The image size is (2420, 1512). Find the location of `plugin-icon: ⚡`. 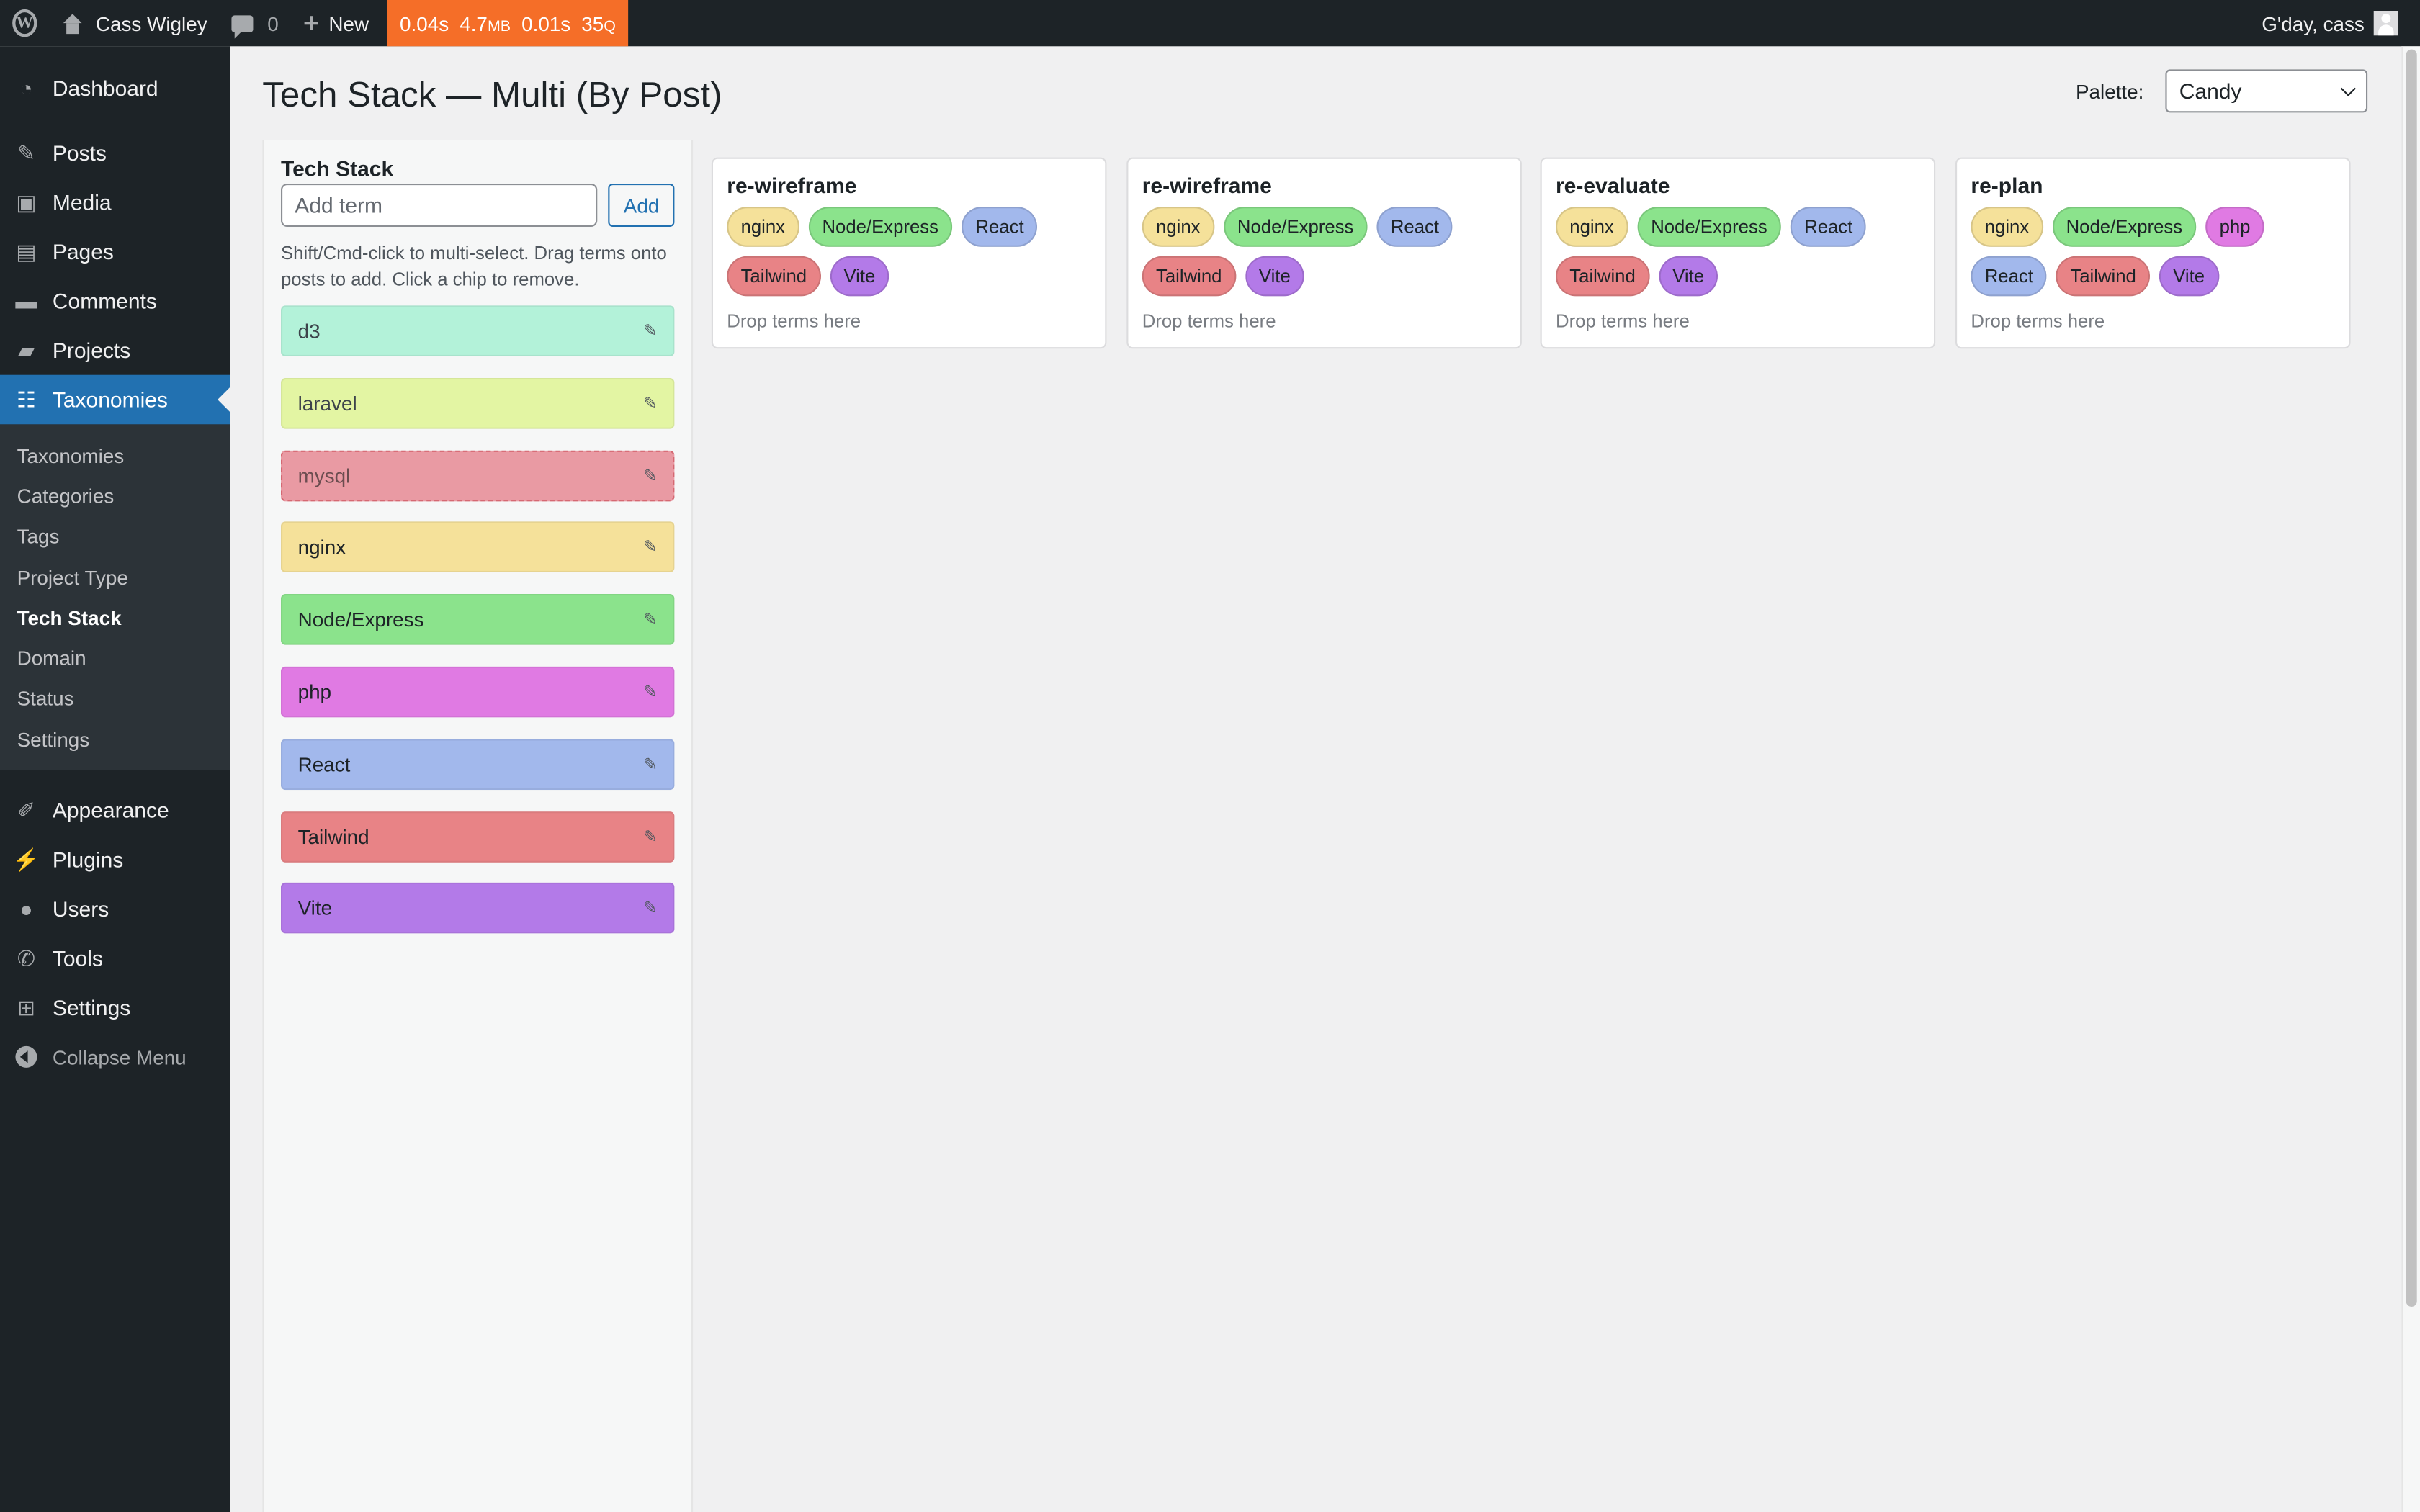

plugin-icon: ⚡ is located at coordinates (26, 859).